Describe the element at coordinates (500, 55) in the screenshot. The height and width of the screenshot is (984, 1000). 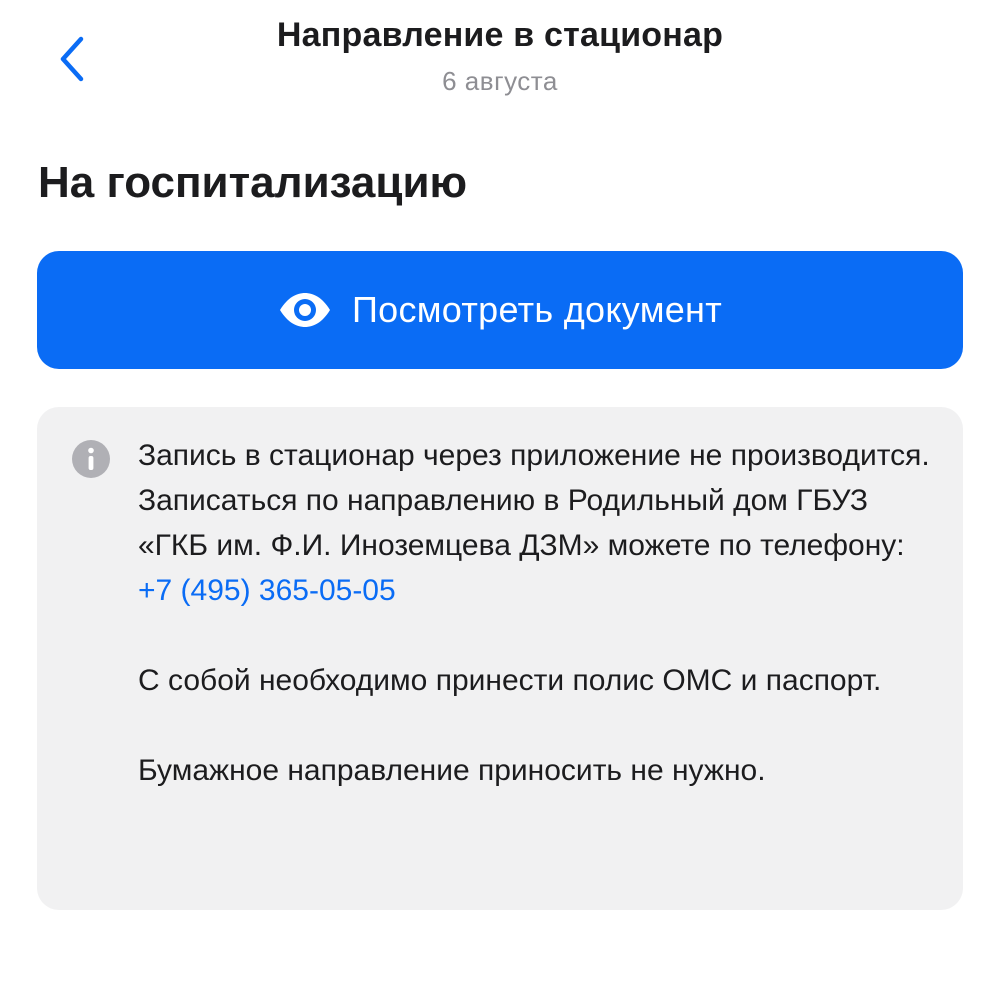
I see `navigation-bar: Направление в стационар 6 августа` at that location.